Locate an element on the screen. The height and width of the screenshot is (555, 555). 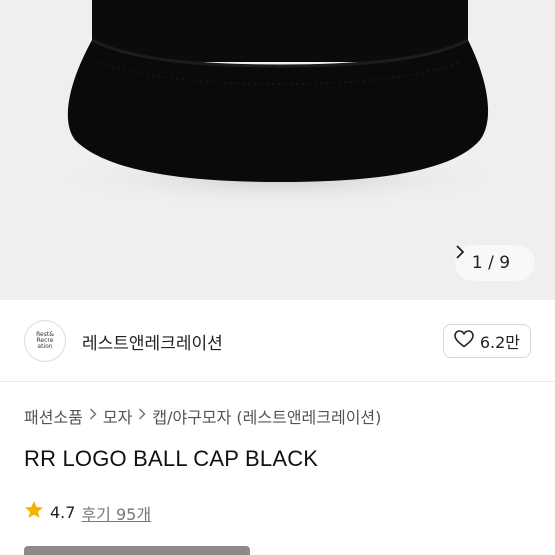
rating-row: 4.7 후기 95개 is located at coordinates (87, 512).